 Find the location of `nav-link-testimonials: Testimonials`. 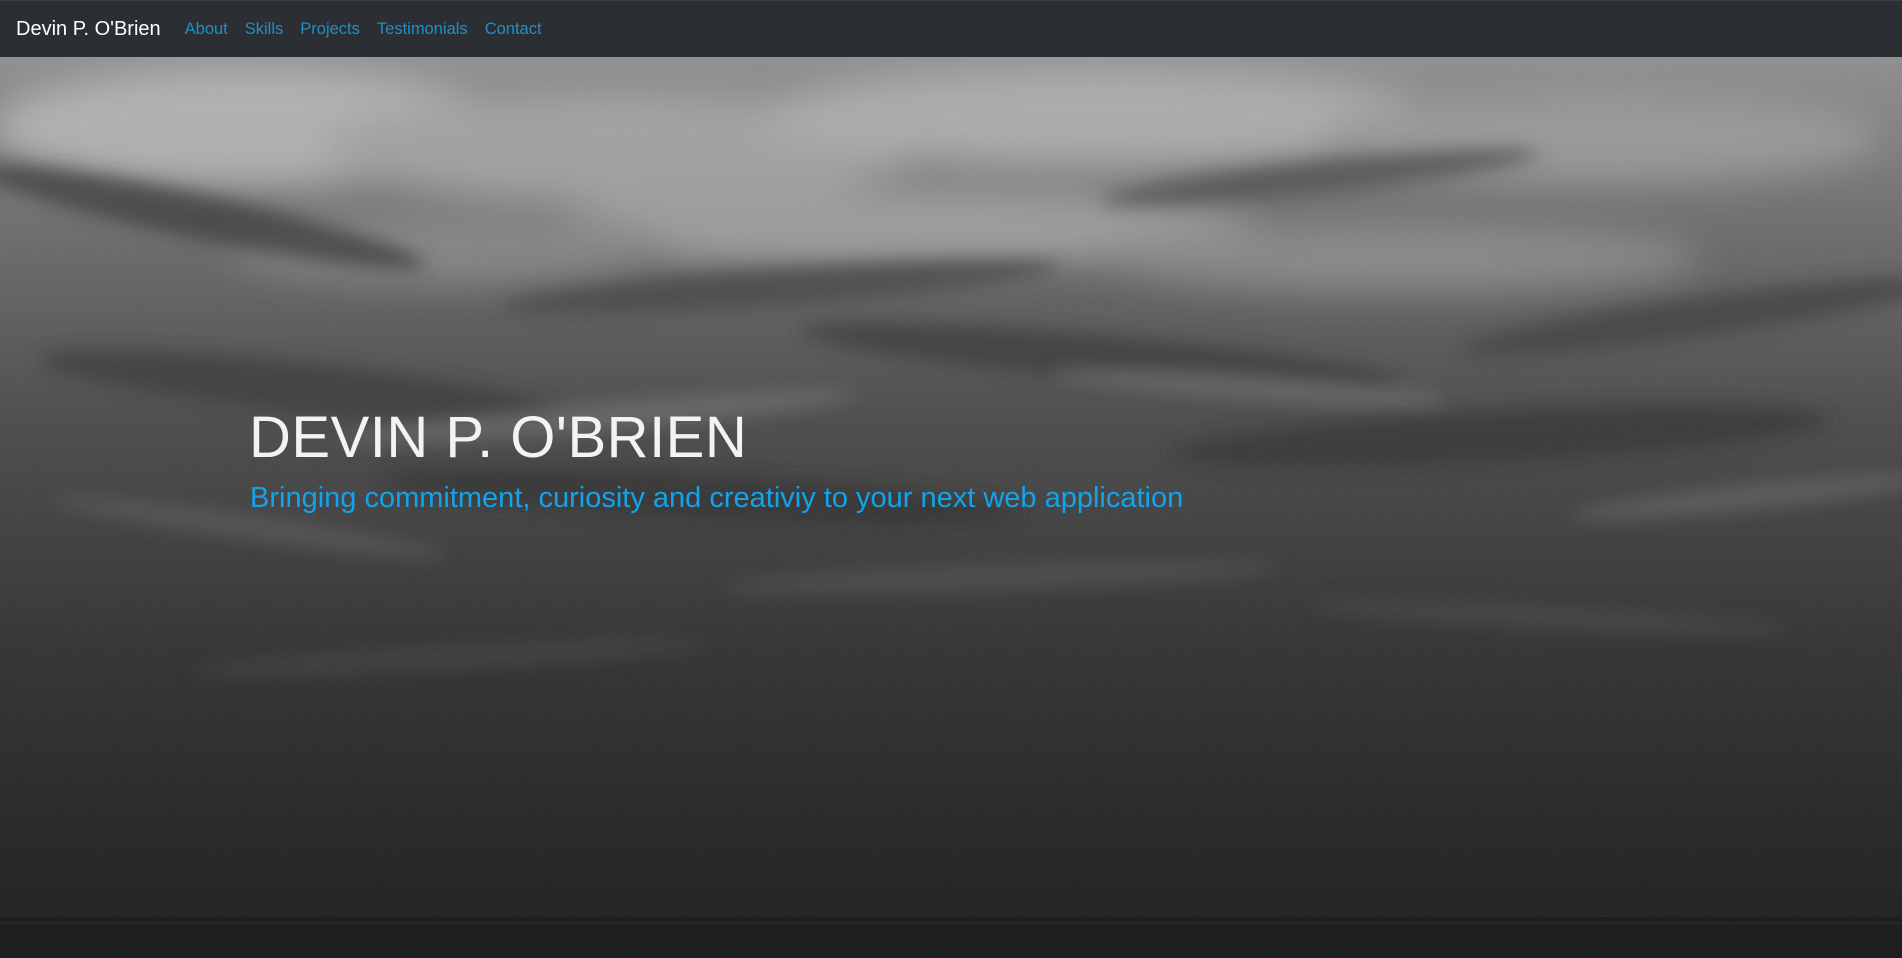

nav-link-testimonials: Testimonials is located at coordinates (422, 29).